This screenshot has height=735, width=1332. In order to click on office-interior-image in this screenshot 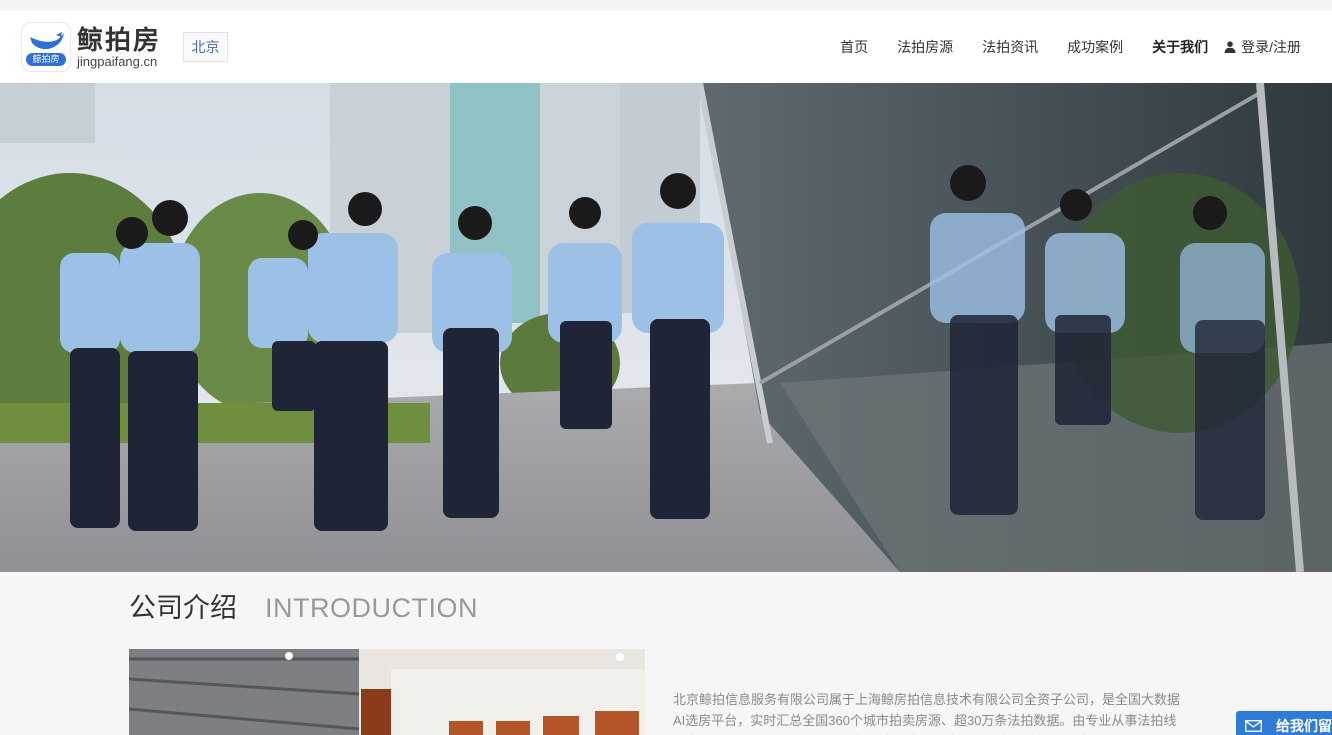, I will do `click(387, 692)`.